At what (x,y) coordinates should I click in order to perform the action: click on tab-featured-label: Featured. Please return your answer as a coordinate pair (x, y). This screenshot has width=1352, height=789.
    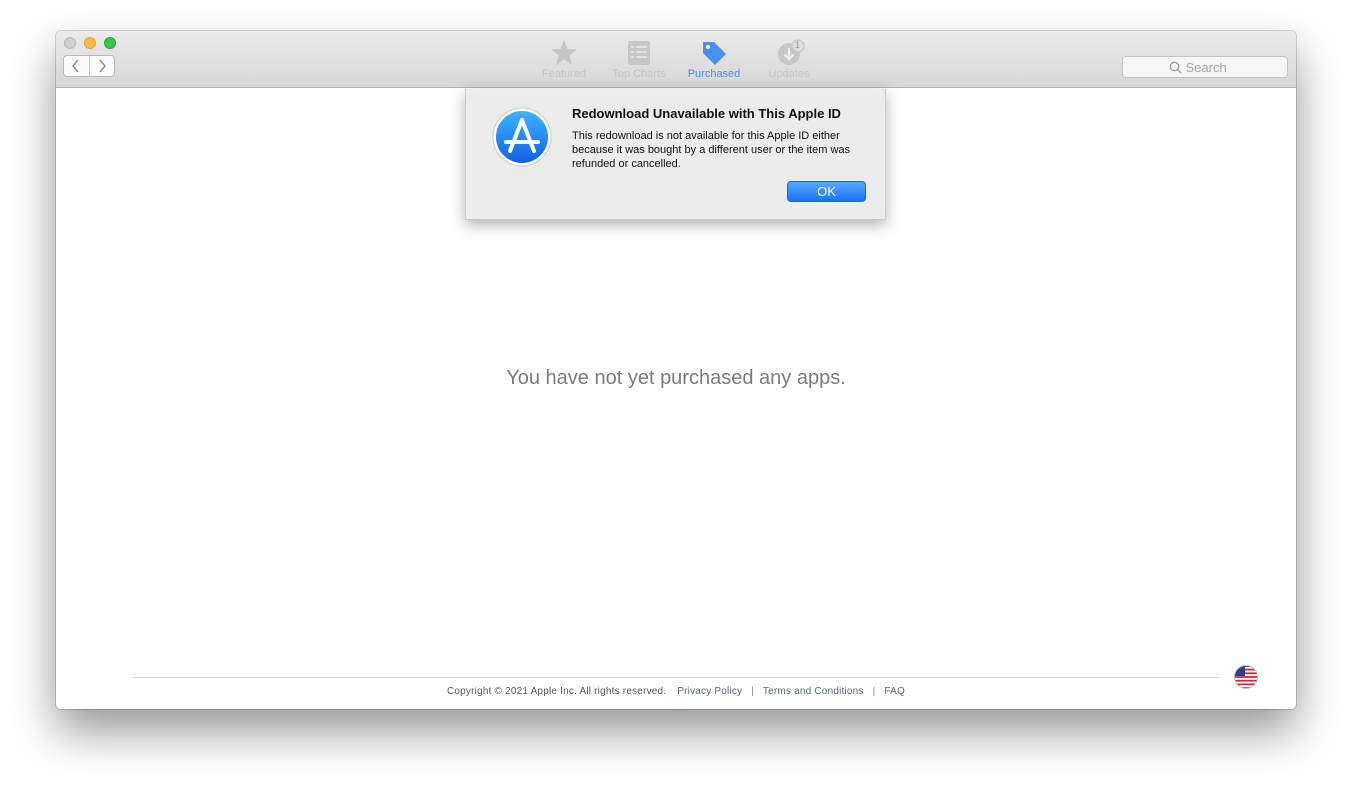
    Looking at the image, I should click on (564, 74).